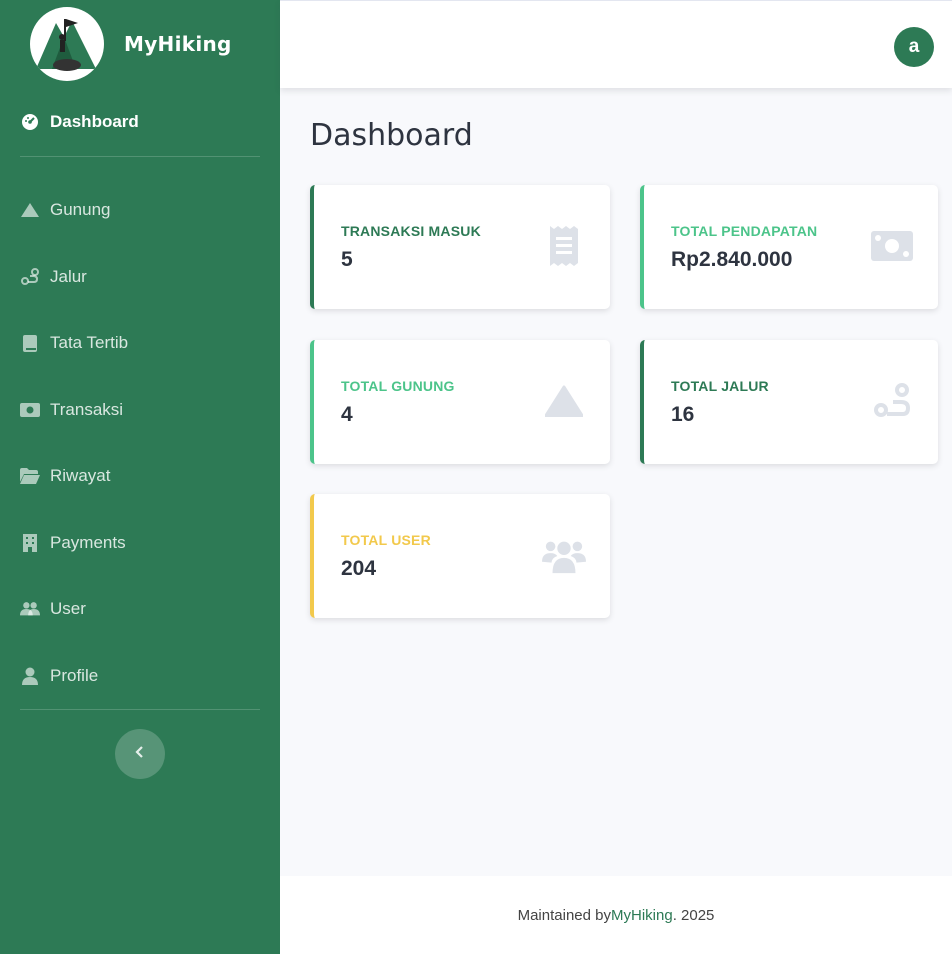 Image resolution: width=952 pixels, height=954 pixels. Describe the element at coordinates (347, 414) in the screenshot. I see `stat-value: 4` at that location.